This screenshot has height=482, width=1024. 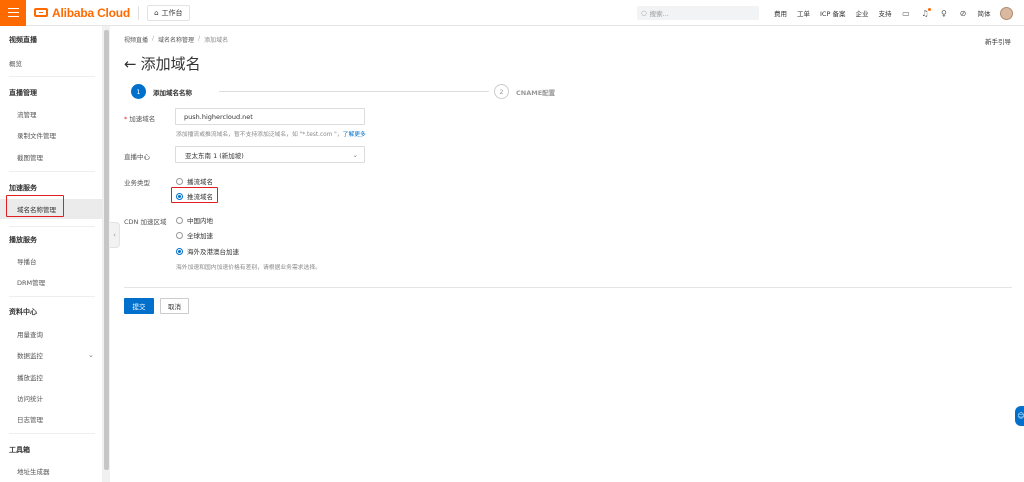 I want to click on sidebar-item-play-monitor: 播放监控, so click(x=51, y=377).